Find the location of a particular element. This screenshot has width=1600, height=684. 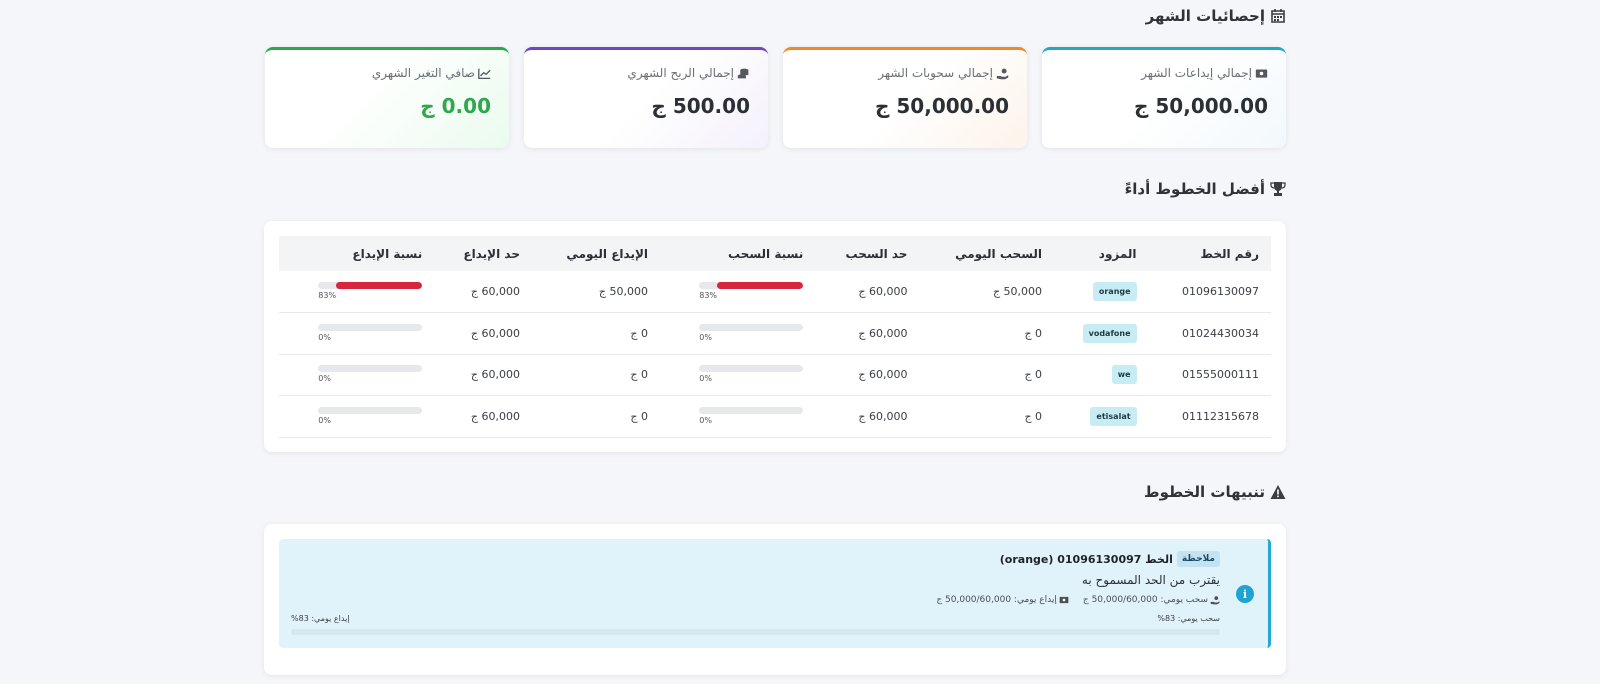

column-header: رقم الخط is located at coordinates (1229, 253).